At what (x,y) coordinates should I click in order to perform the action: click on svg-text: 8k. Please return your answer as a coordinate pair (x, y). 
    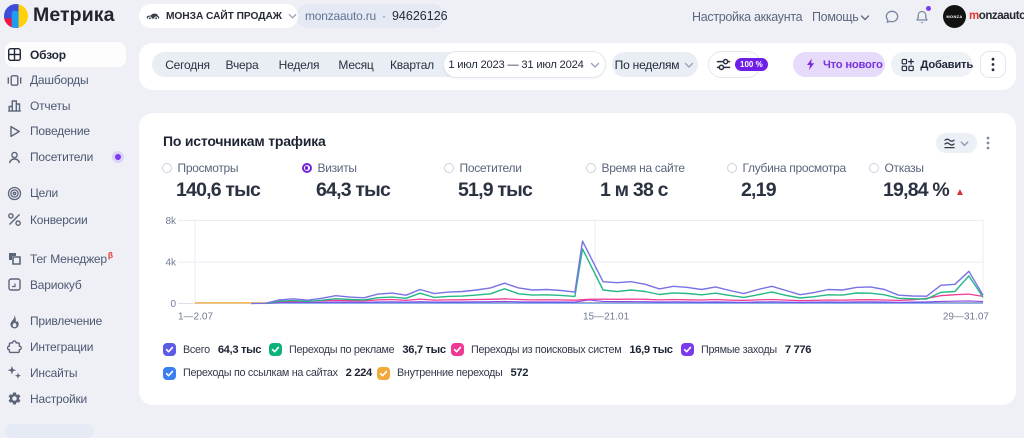
    Looking at the image, I should click on (171, 221).